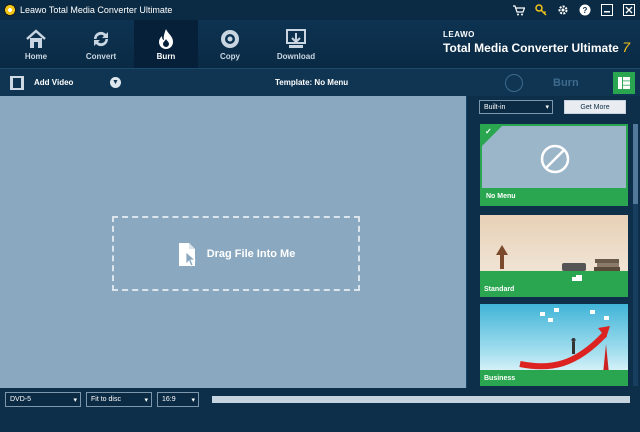 This screenshot has width=640, height=432. I want to click on flame-icon, so click(166, 39).